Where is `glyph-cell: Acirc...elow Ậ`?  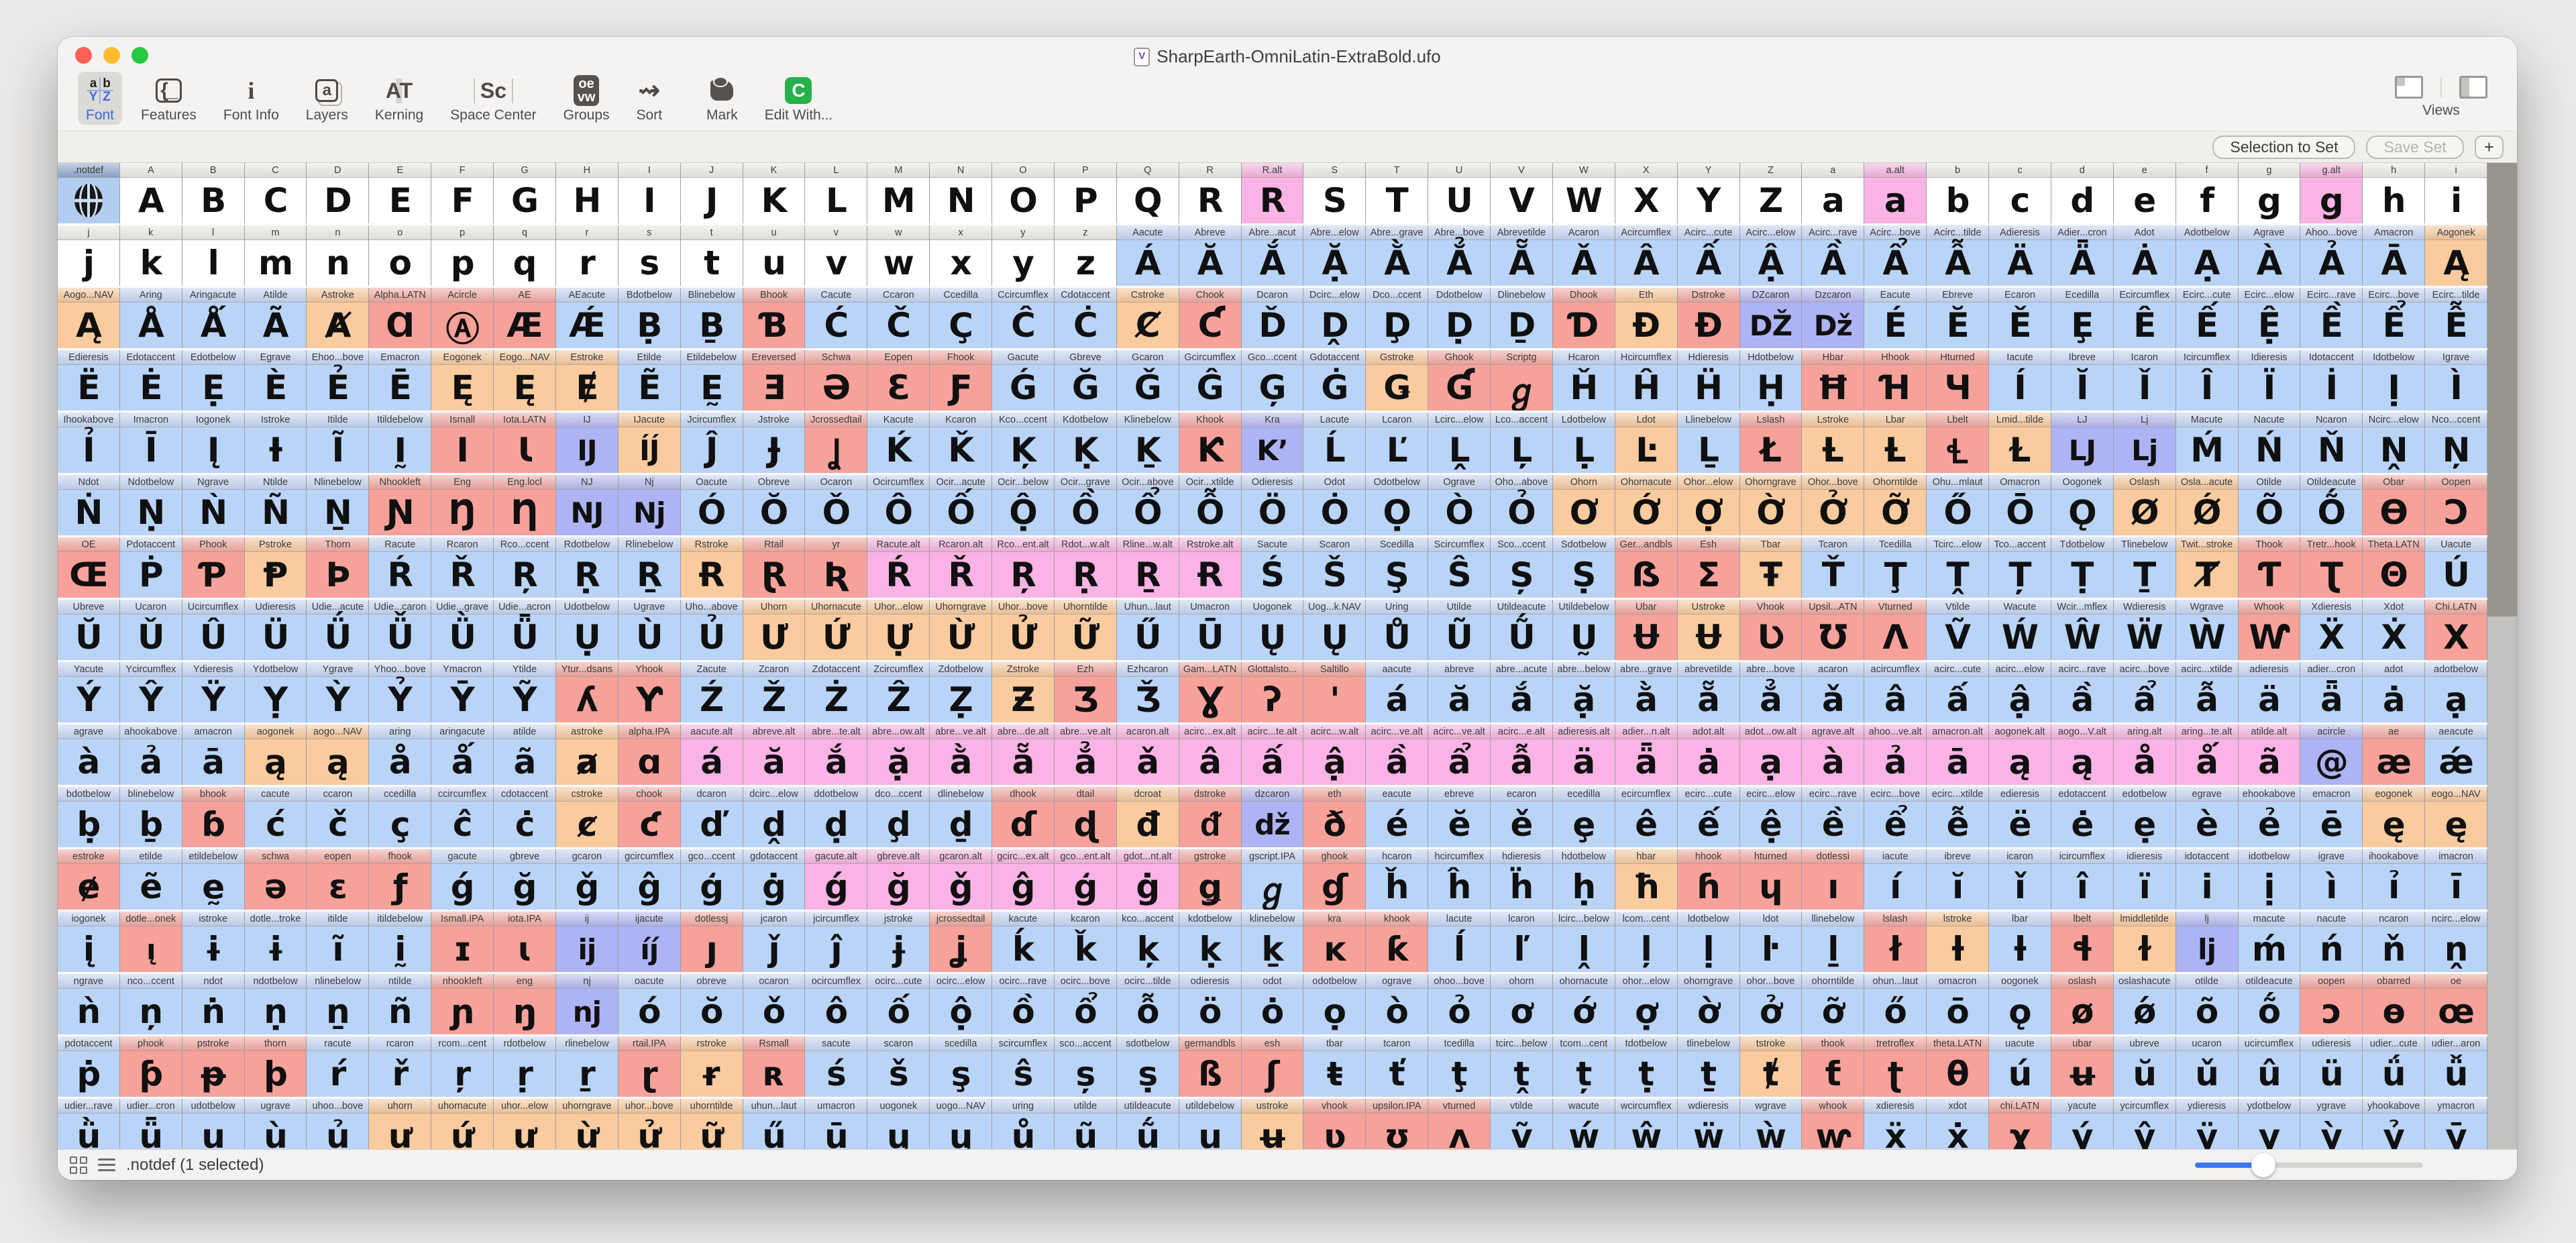 glyph-cell: Acirc...elow Ậ is located at coordinates (1771, 255).